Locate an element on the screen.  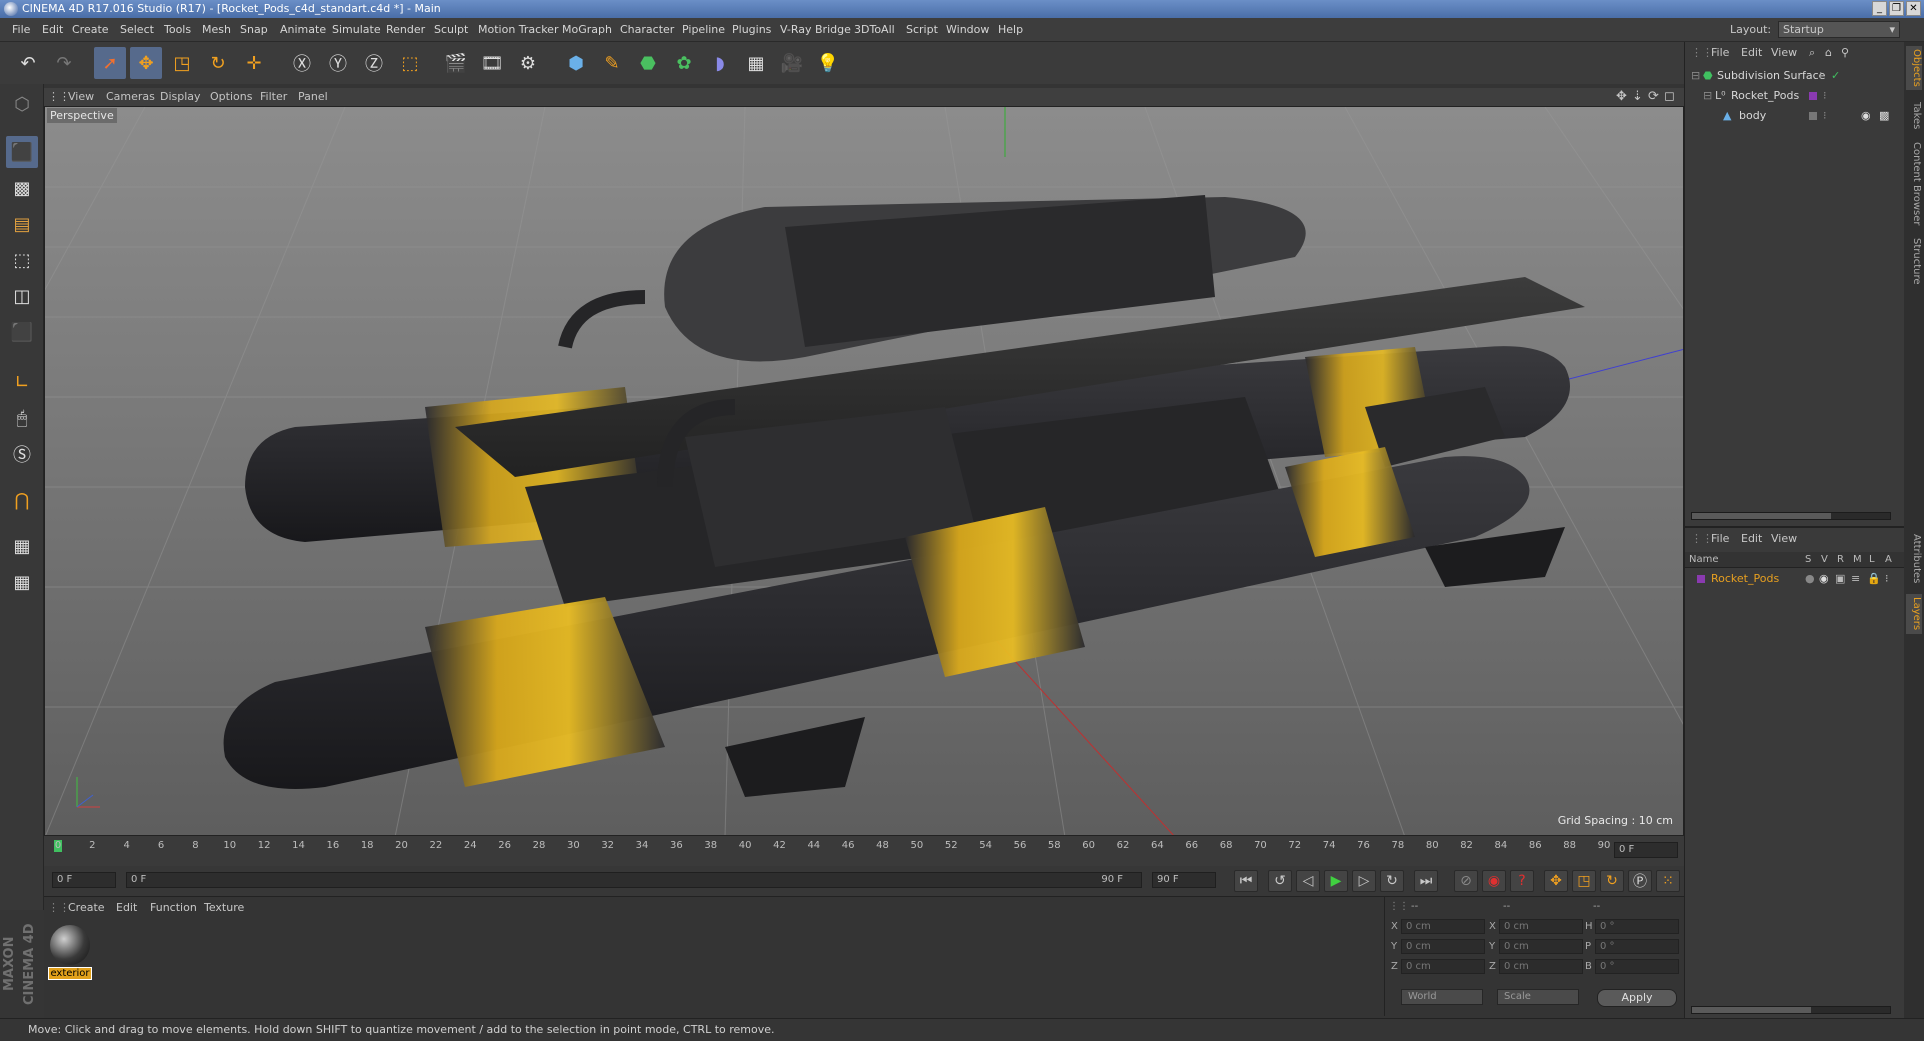
object-horizontal-scrollbar is located at coordinates (1791, 516).